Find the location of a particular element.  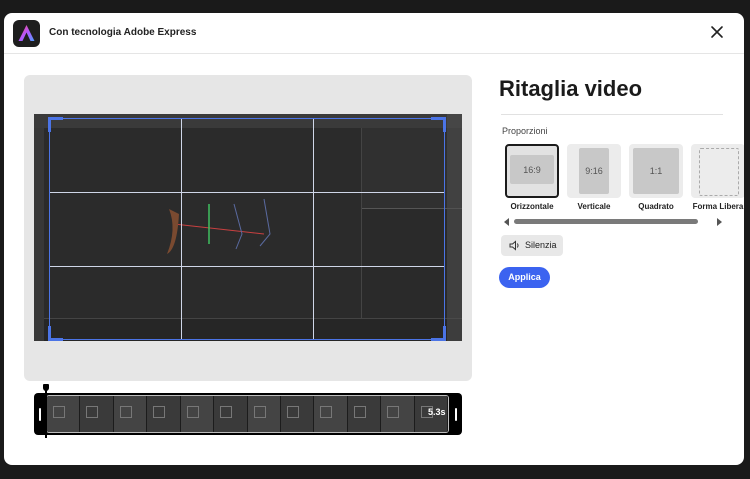

ratio-preview-shape: 9:16 is located at coordinates (594, 171).